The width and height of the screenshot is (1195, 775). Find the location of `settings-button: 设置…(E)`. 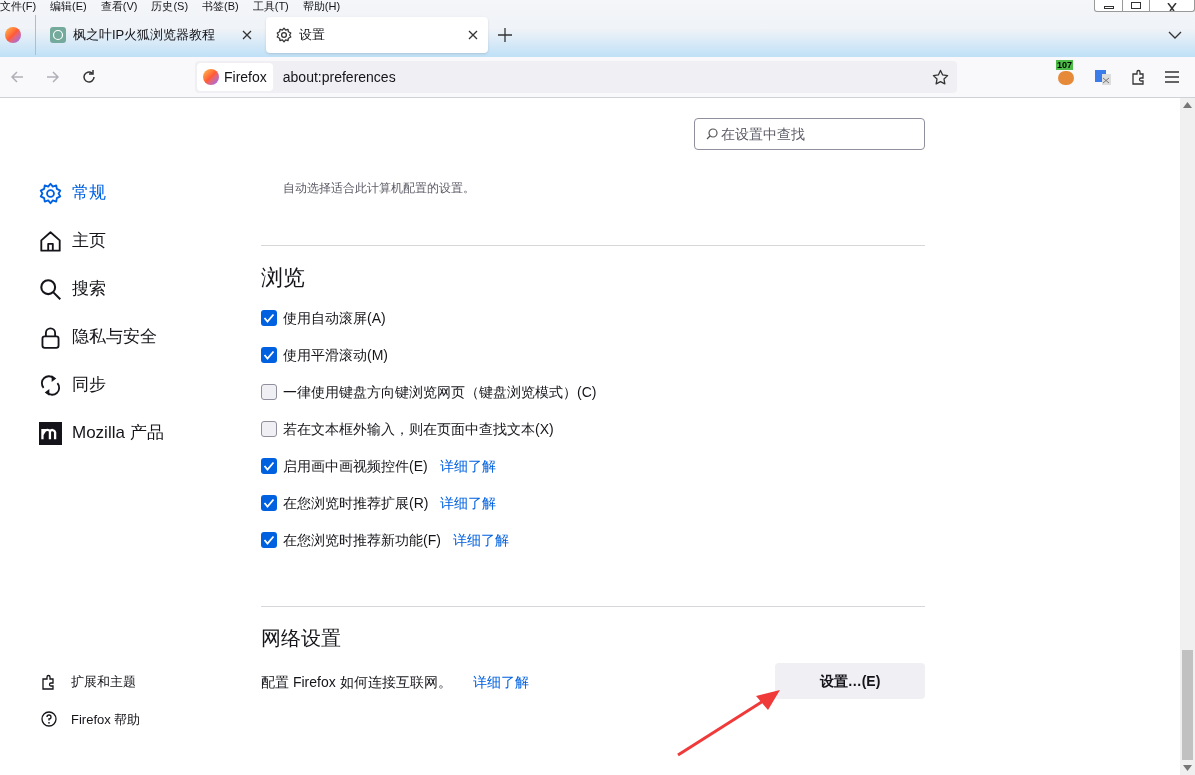

settings-button: 设置…(E) is located at coordinates (850, 681).